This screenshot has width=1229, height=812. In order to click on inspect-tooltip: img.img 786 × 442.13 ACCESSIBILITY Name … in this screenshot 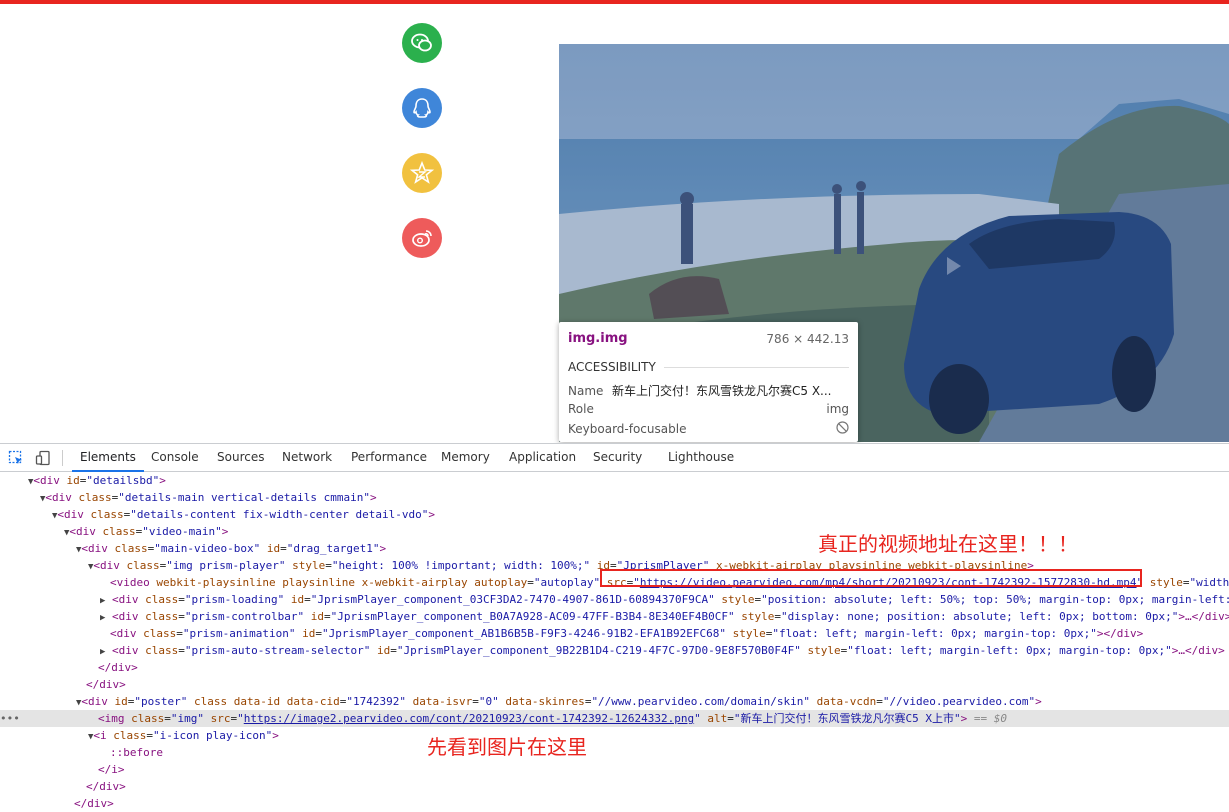, I will do `click(708, 382)`.